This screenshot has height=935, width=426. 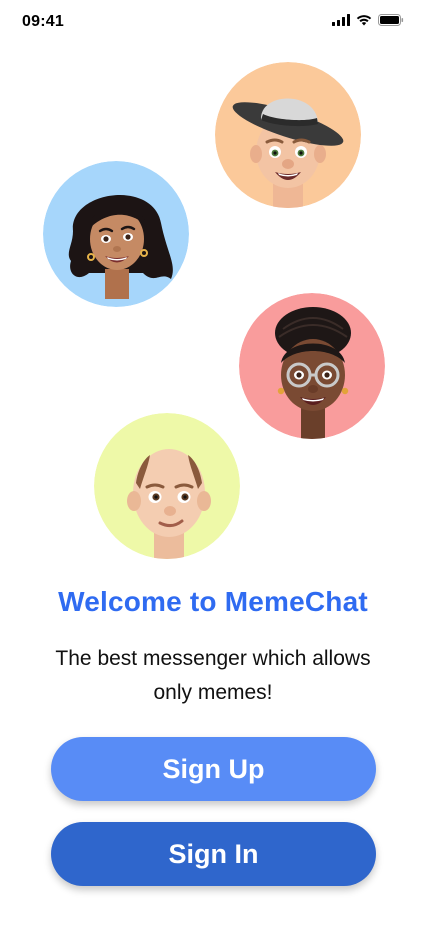 What do you see at coordinates (213, 854) in the screenshot?
I see `sign-in-button: Sign In` at bounding box center [213, 854].